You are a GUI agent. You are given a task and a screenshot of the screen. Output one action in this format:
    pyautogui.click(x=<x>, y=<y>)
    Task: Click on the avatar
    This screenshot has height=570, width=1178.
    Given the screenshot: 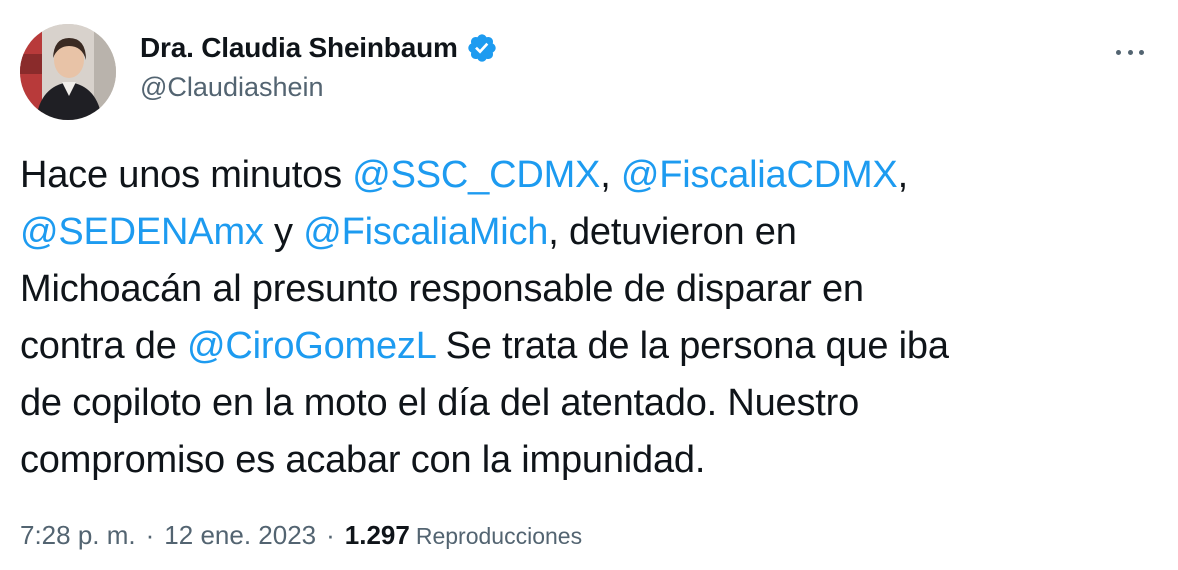 What is the action you would take?
    pyautogui.click(x=68, y=72)
    